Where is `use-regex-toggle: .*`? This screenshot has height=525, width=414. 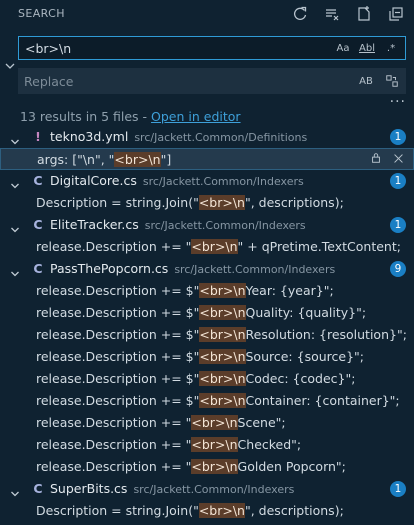 use-regex-toggle: .* is located at coordinates (391, 48).